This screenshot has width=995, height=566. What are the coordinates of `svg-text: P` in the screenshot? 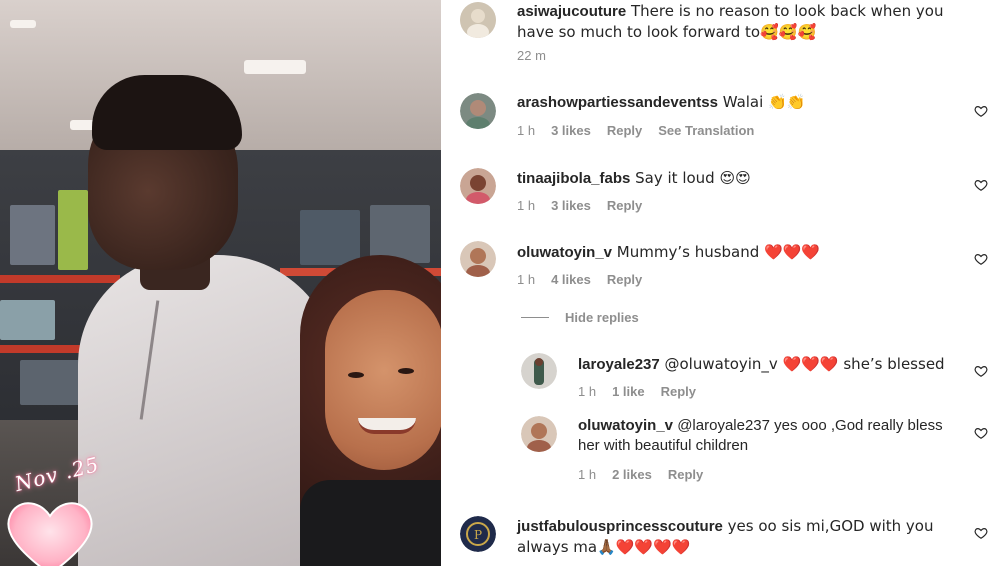 It's located at (478, 535).